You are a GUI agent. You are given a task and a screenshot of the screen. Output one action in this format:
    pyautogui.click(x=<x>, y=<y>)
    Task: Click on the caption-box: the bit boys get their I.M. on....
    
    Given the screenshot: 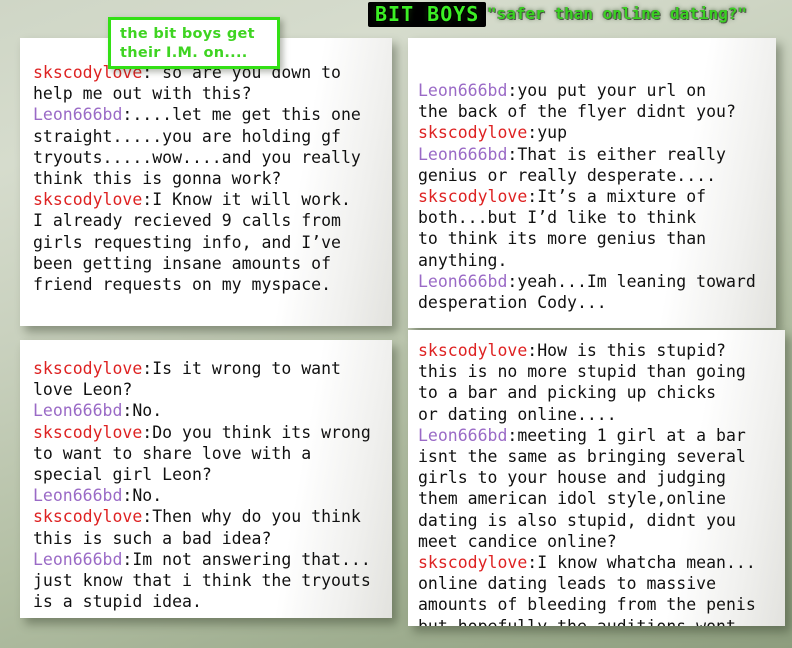 What is the action you would take?
    pyautogui.click(x=194, y=43)
    